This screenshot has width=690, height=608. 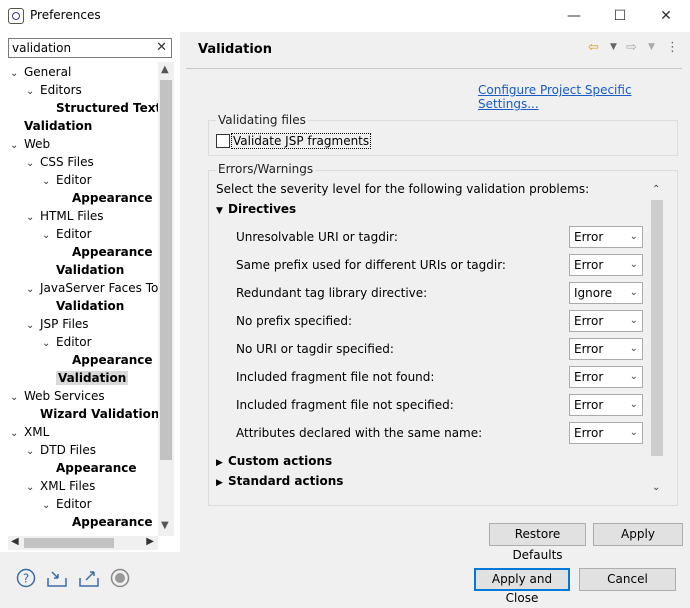 I want to click on title-bar: Preferences — ☐ ✕, so click(x=345, y=16).